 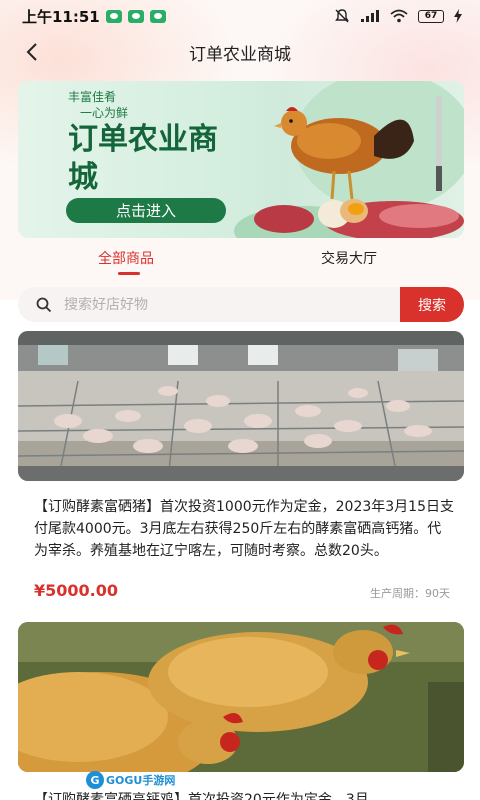 What do you see at coordinates (349, 159) in the screenshot?
I see `banner-chicken-illustration` at bounding box center [349, 159].